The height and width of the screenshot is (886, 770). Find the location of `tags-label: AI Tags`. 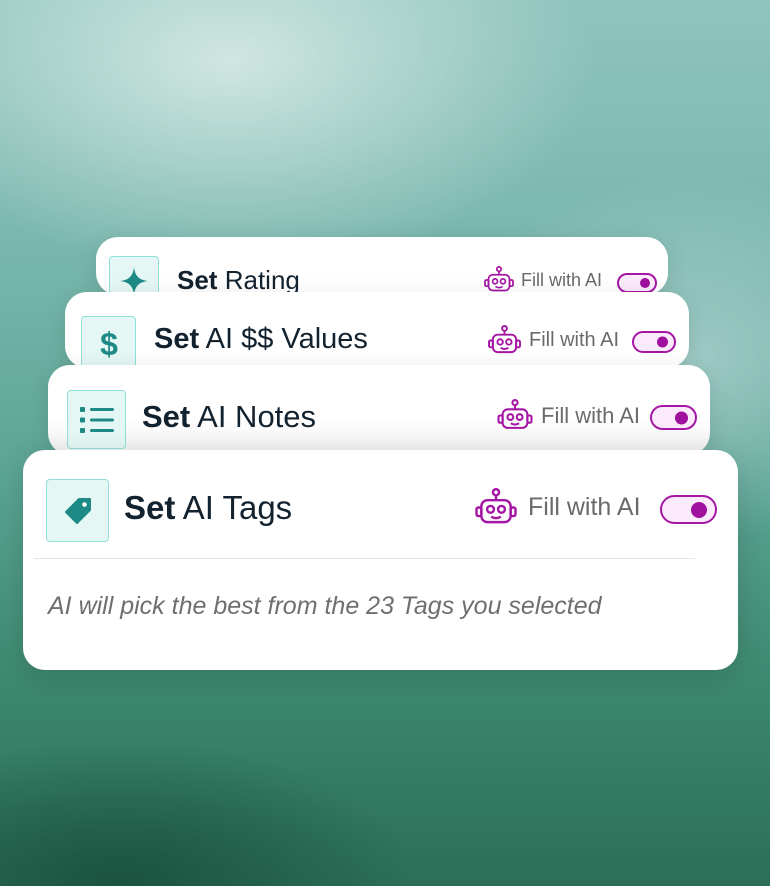

tags-label: AI Tags is located at coordinates (237, 507).